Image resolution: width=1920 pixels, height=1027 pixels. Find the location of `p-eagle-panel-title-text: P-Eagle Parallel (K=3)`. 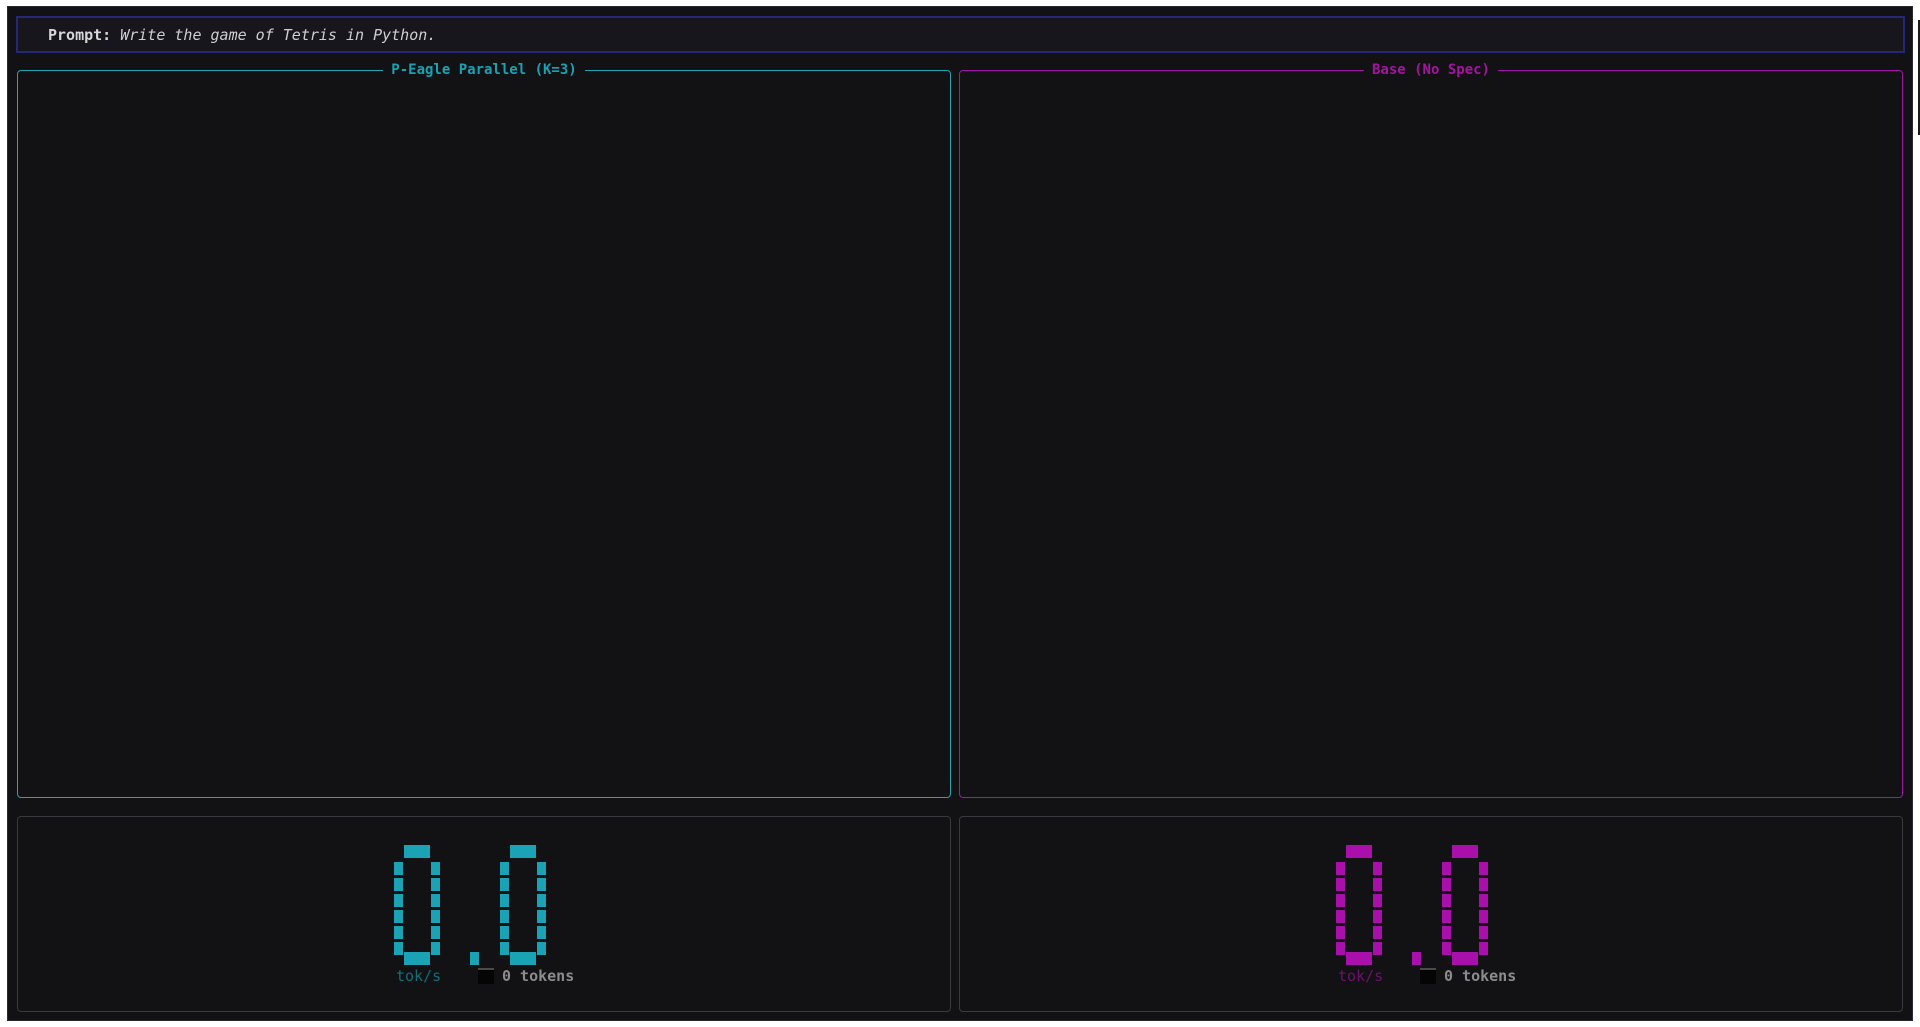

p-eagle-panel-title-text: P-Eagle Parallel (K=3) is located at coordinates (484, 70).